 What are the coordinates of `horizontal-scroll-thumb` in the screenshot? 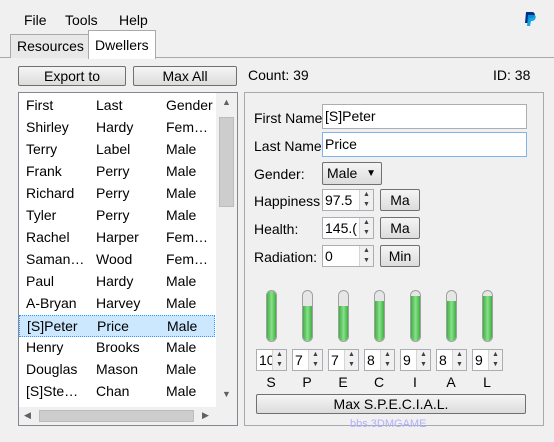 It's located at (116, 416).